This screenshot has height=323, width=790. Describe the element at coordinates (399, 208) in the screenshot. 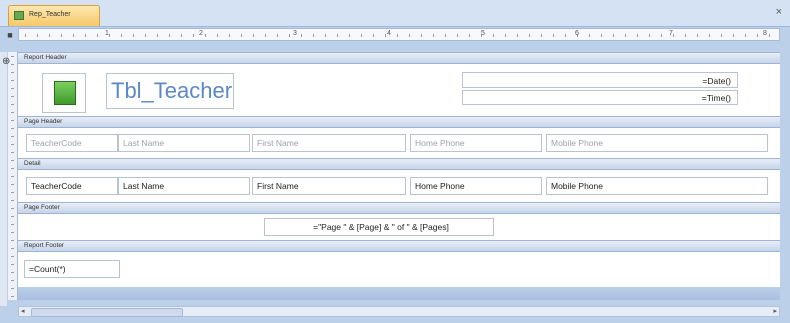

I see `page-footer-bar: Page Footer` at that location.